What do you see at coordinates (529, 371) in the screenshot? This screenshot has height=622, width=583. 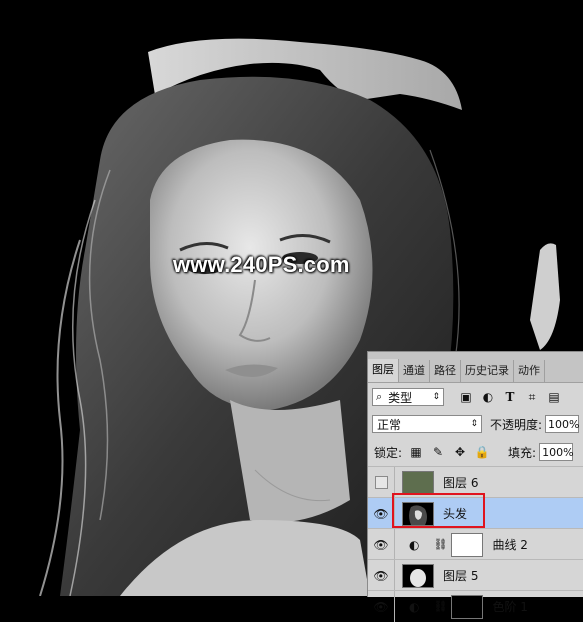 I see `tab-actions: 动作` at bounding box center [529, 371].